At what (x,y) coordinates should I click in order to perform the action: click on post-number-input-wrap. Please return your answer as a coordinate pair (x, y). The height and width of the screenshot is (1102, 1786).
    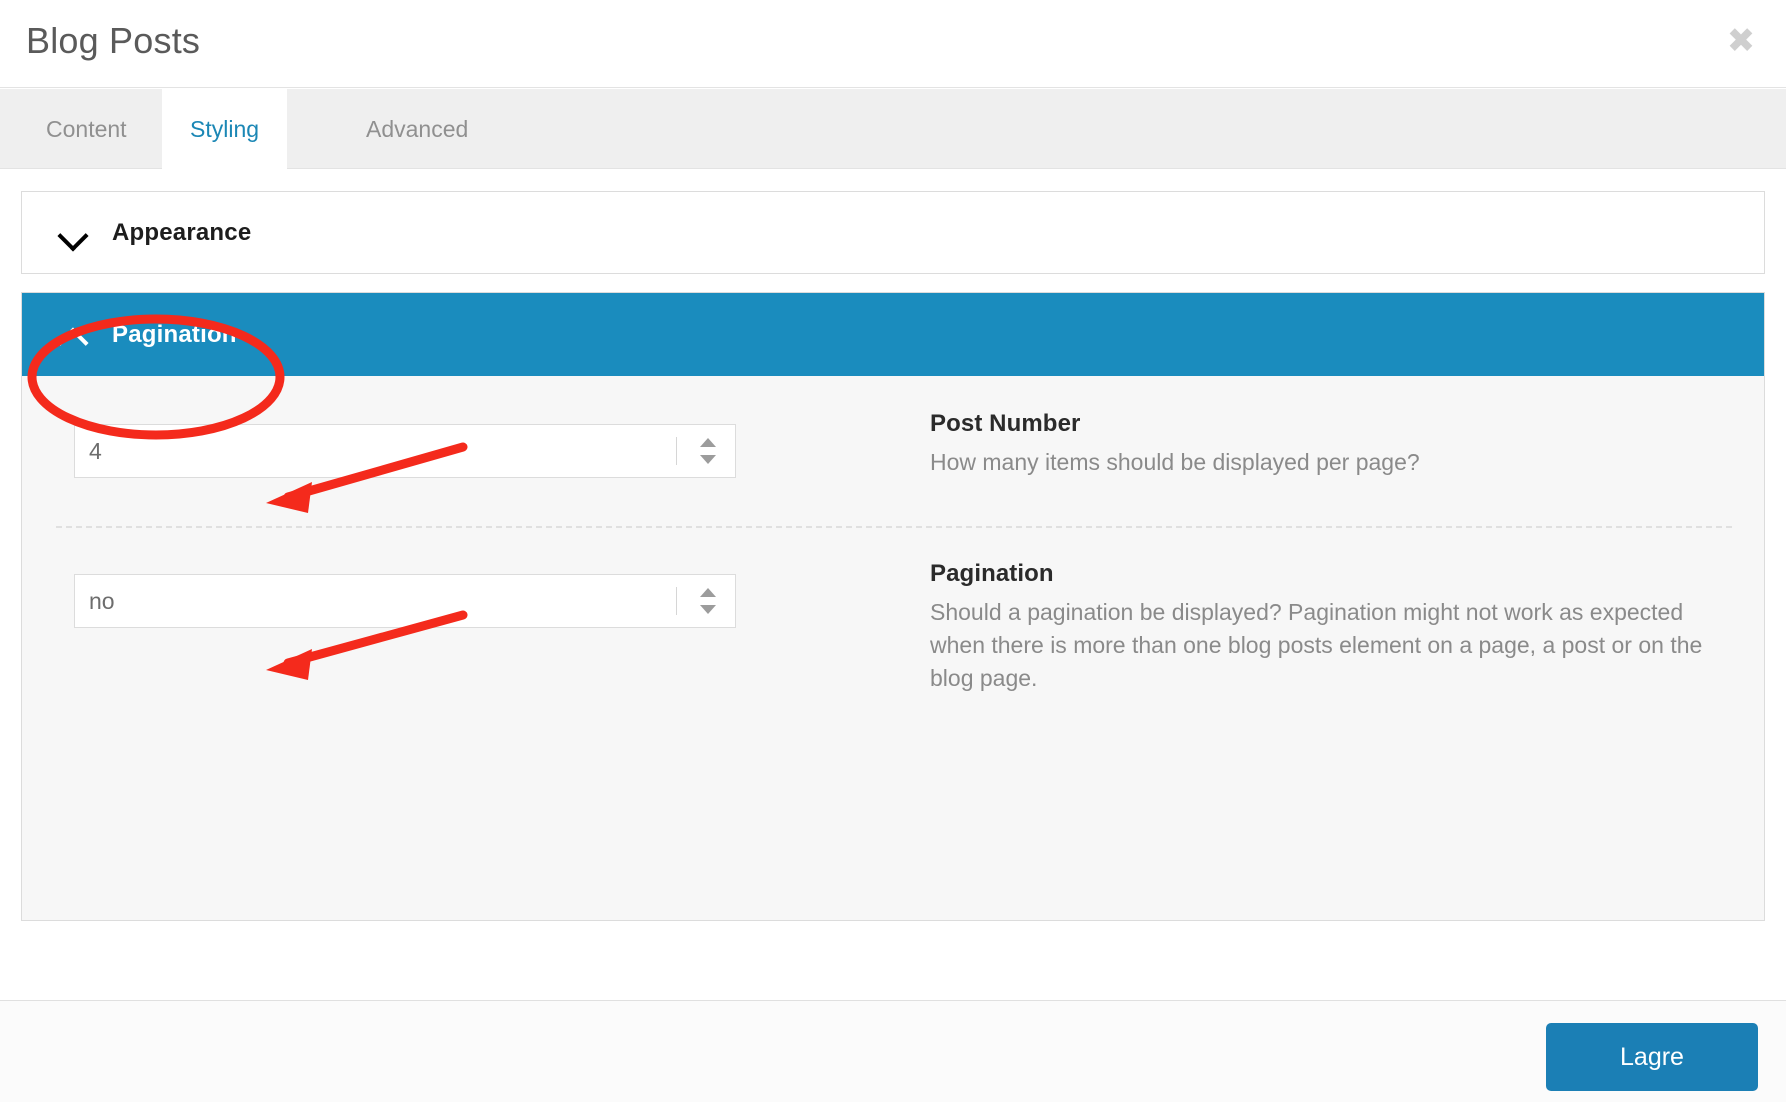
    Looking at the image, I should click on (405, 451).